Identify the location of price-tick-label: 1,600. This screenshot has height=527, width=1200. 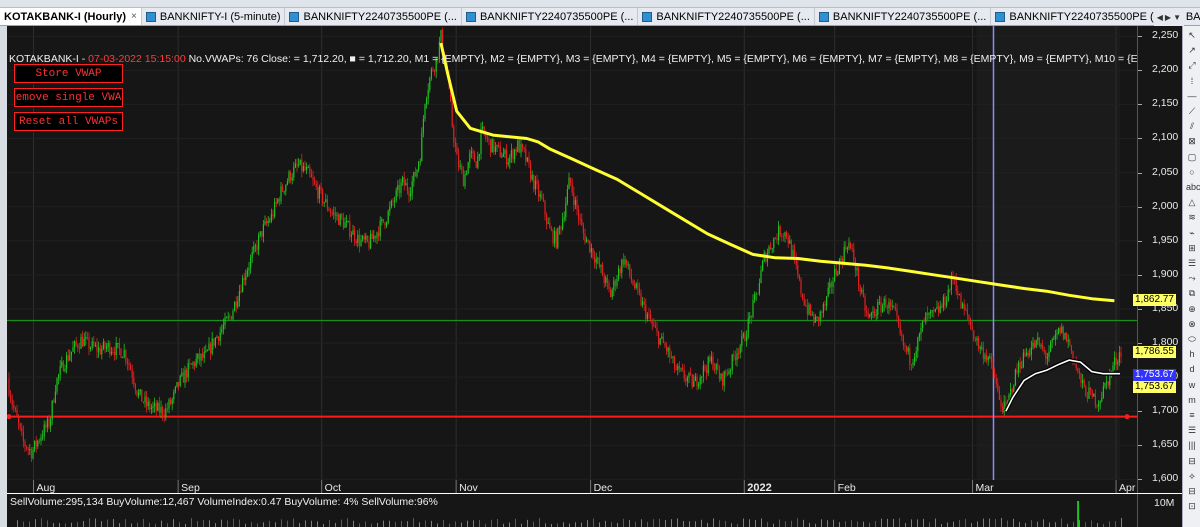
(1165, 478).